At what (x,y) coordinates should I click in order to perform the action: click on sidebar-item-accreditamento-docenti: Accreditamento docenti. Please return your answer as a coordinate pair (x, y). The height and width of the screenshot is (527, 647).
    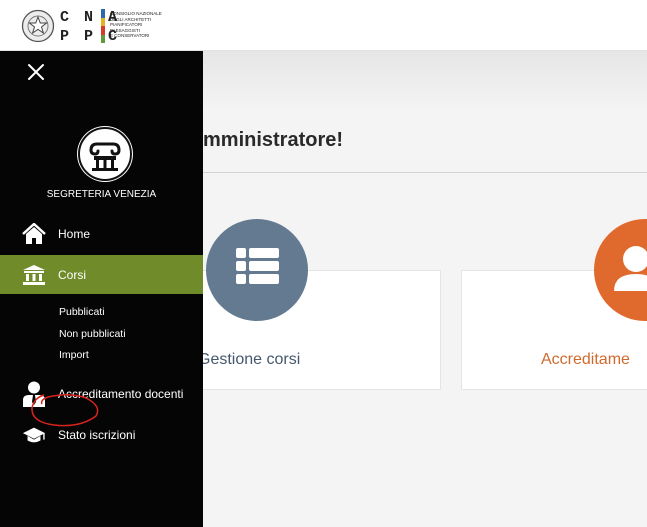
    Looking at the image, I should click on (101, 394).